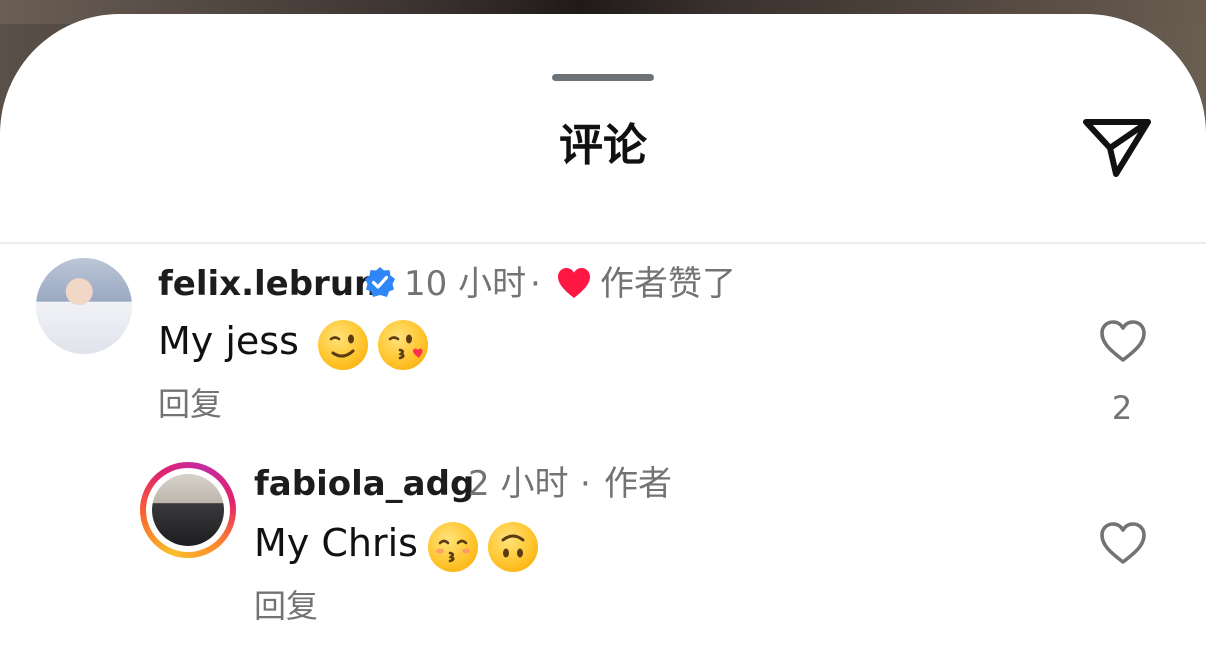 This screenshot has height=660, width=1206. I want to click on upside-down-face-emoji-icon, so click(513, 546).